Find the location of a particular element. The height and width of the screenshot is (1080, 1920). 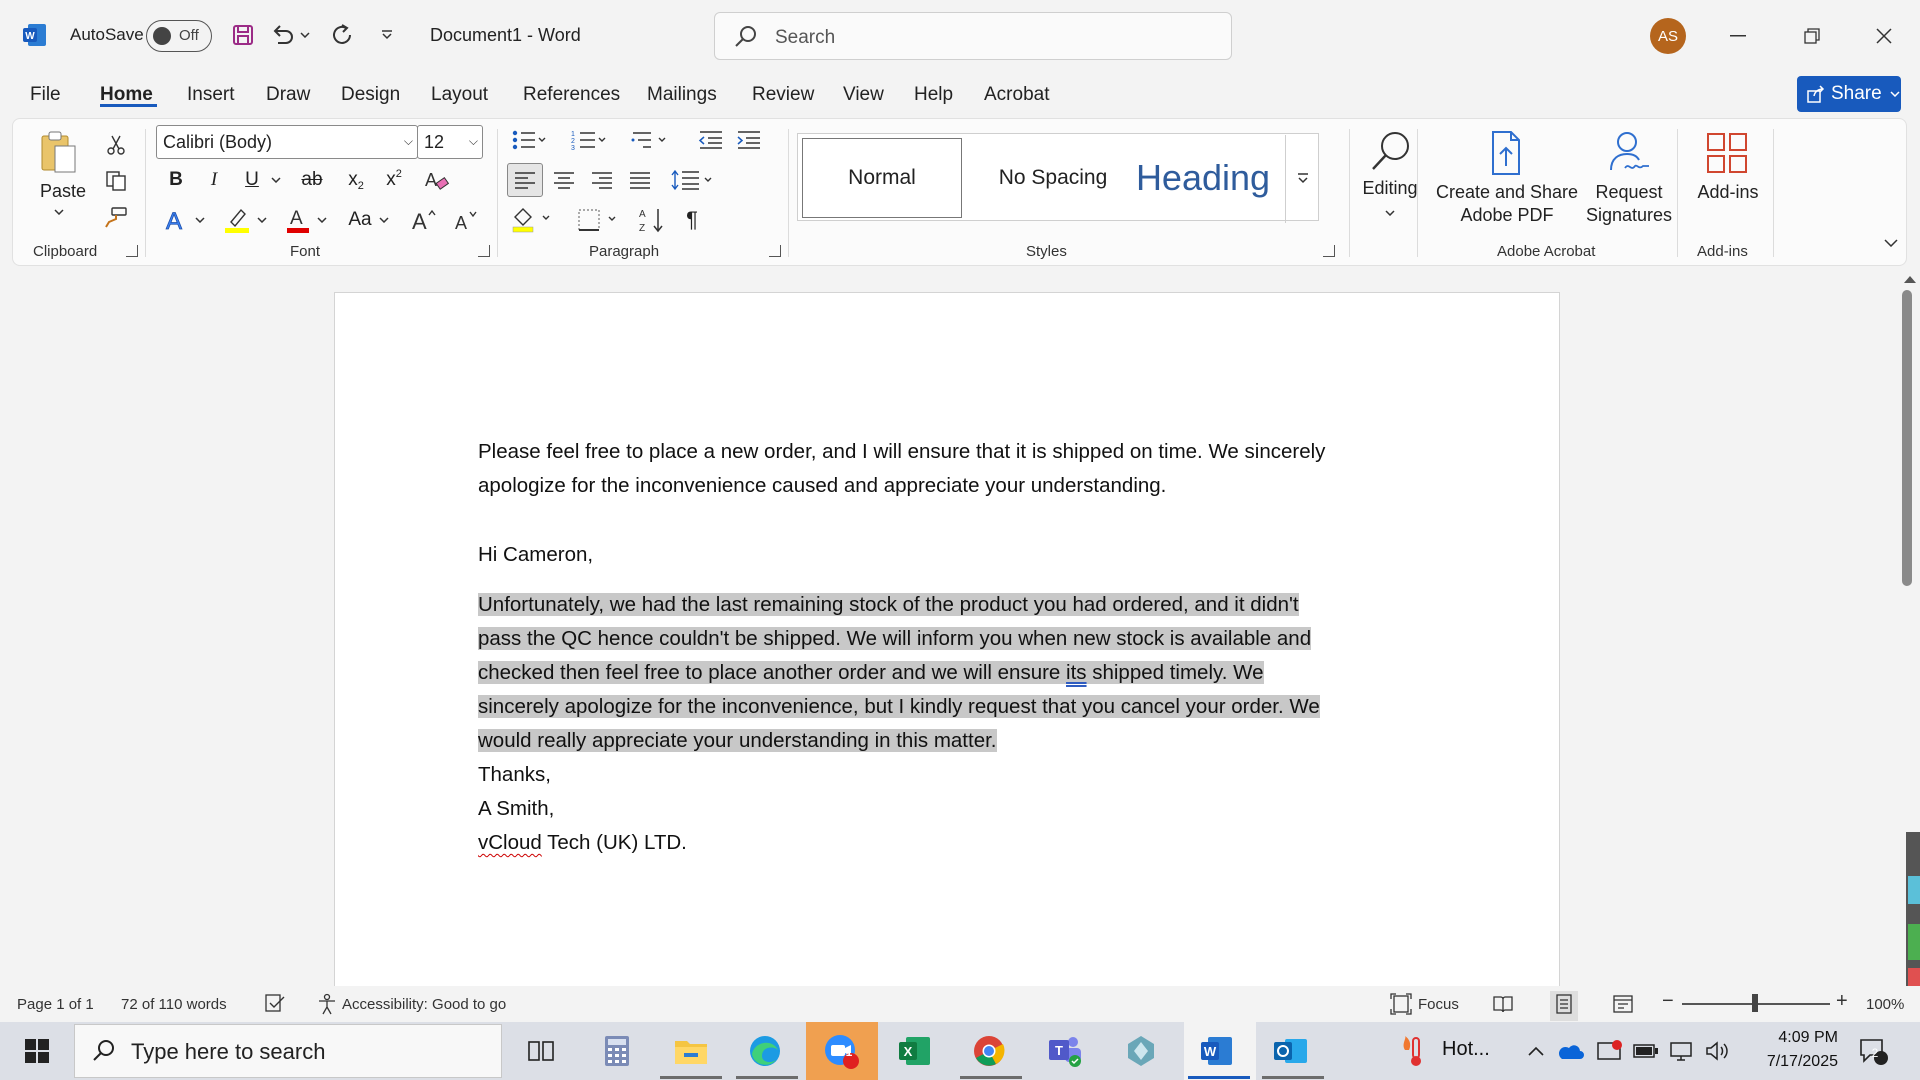

taskbar-clock: 4:09 PM 7/17/2025 is located at coordinates (1783, 1050).